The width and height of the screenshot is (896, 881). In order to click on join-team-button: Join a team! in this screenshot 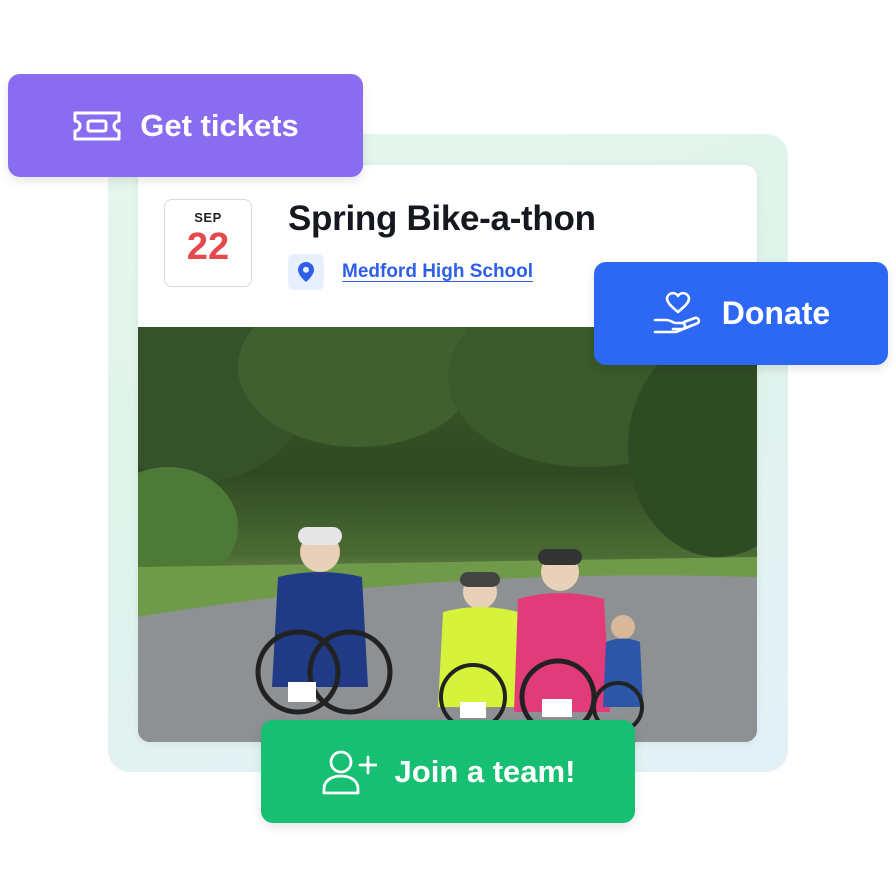, I will do `click(448, 771)`.